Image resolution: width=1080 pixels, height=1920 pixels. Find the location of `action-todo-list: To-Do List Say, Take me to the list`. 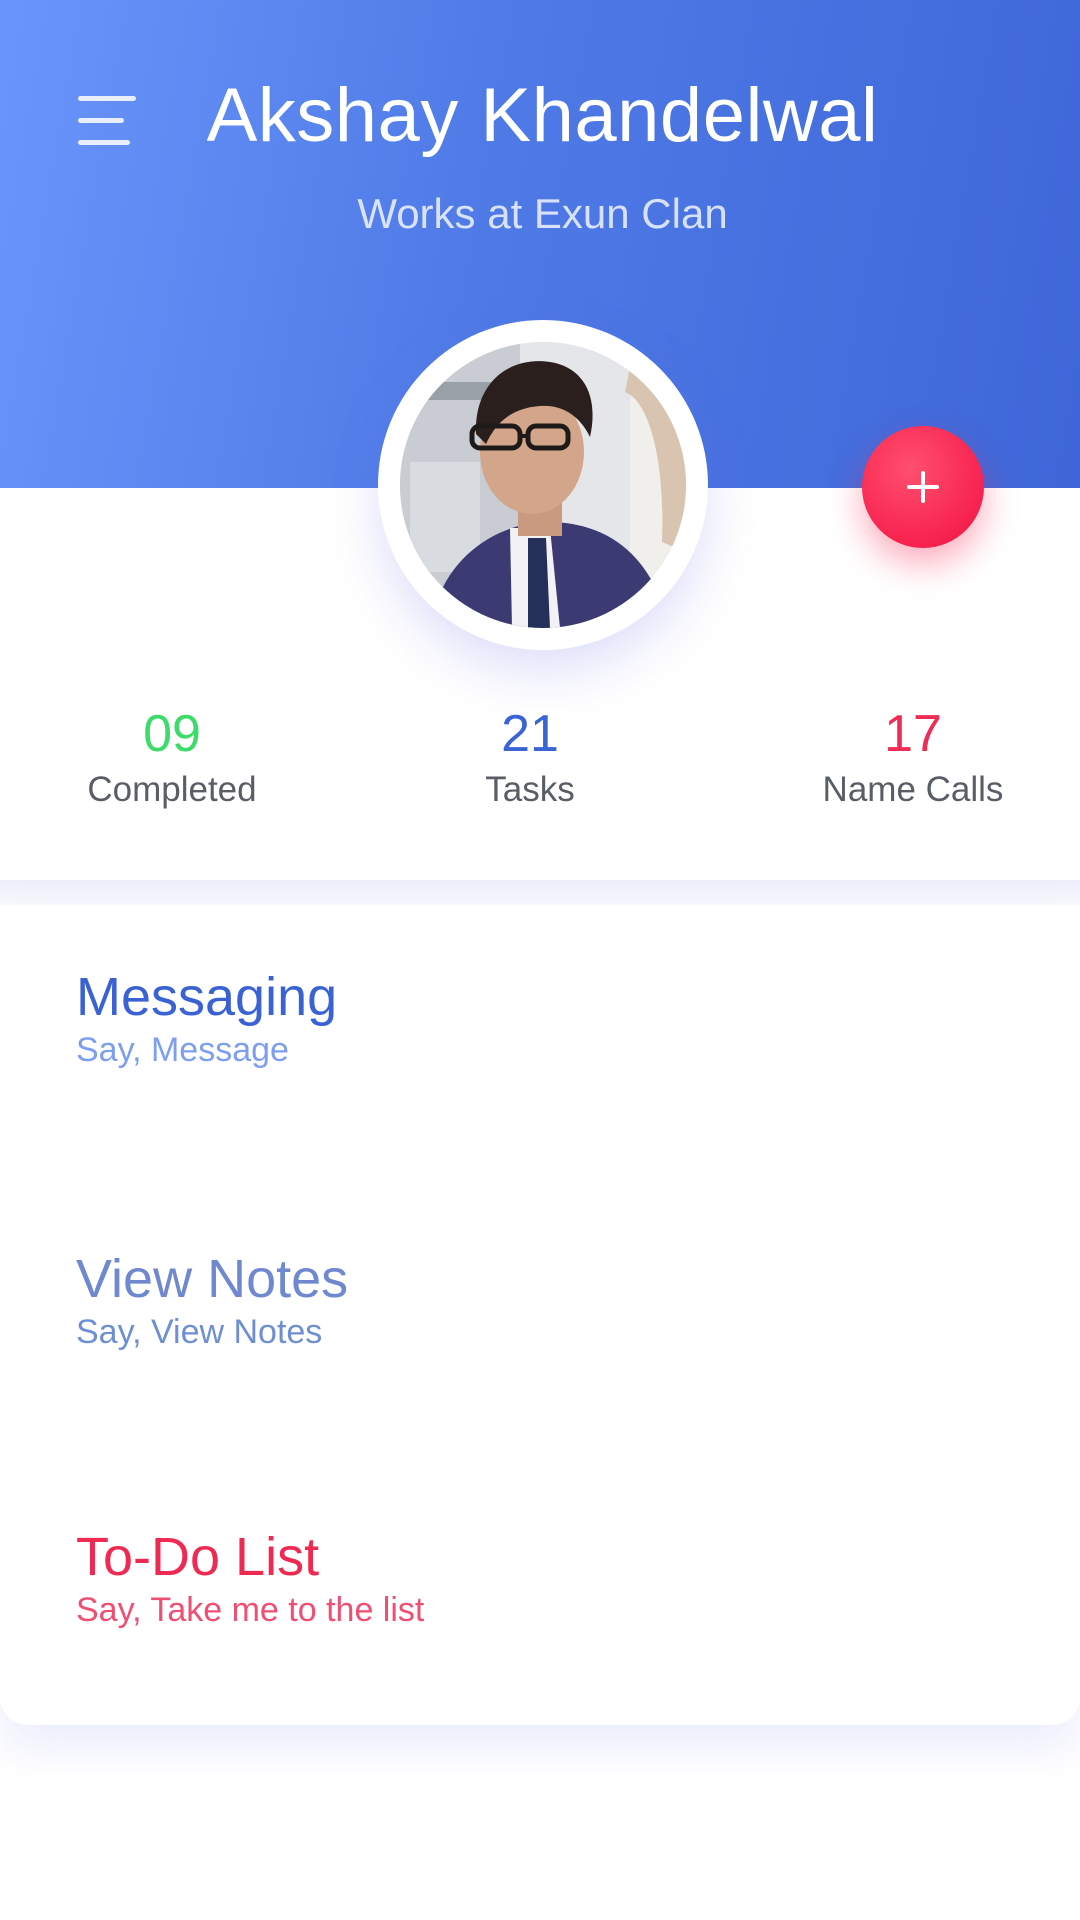

action-todo-list: To-Do List Say, Take me to the list is located at coordinates (250, 1578).